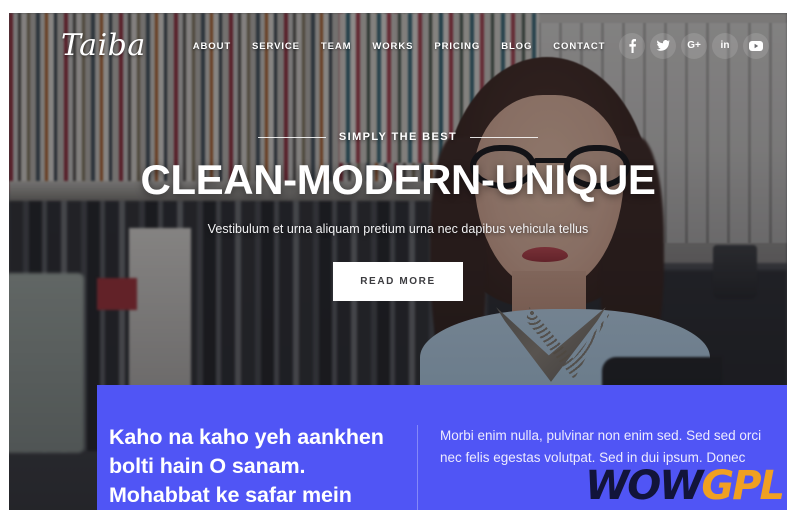  I want to click on wowgpl-watermark: WOWGPL, so click(685, 486).